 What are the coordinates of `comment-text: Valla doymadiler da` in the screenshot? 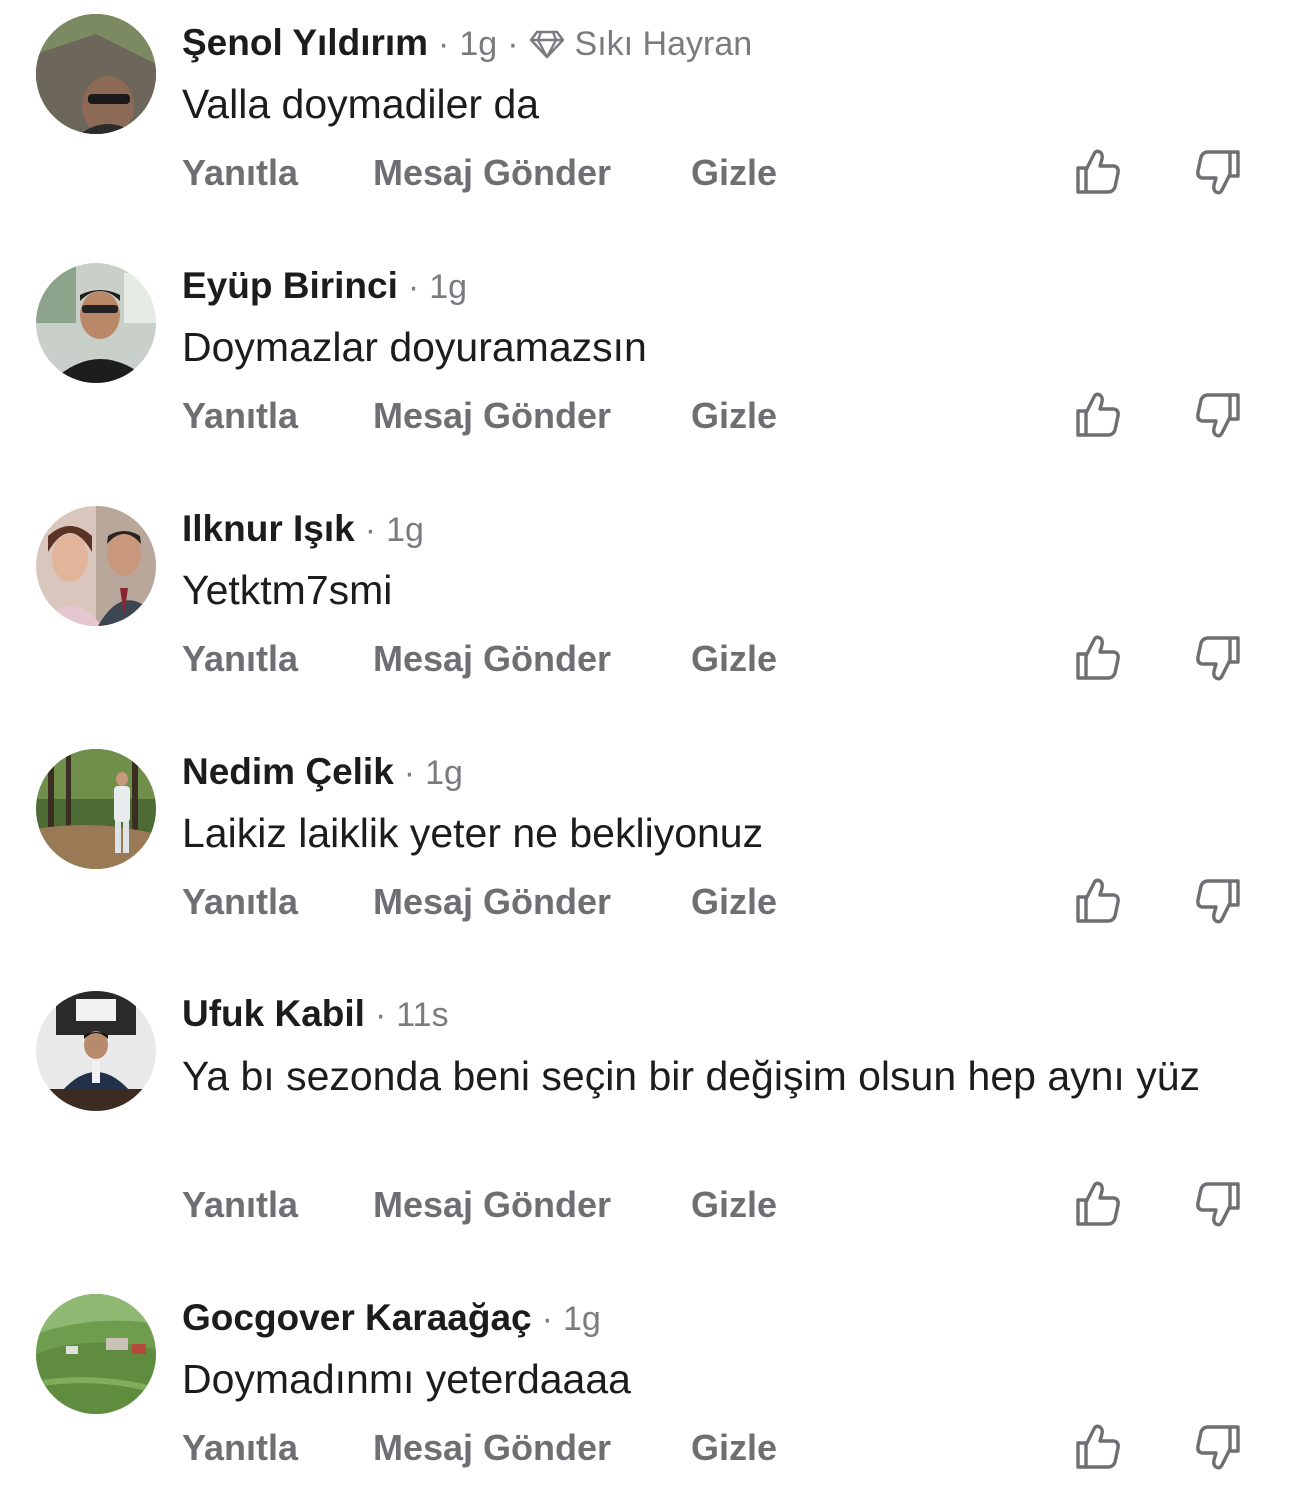 It's located at (361, 104).